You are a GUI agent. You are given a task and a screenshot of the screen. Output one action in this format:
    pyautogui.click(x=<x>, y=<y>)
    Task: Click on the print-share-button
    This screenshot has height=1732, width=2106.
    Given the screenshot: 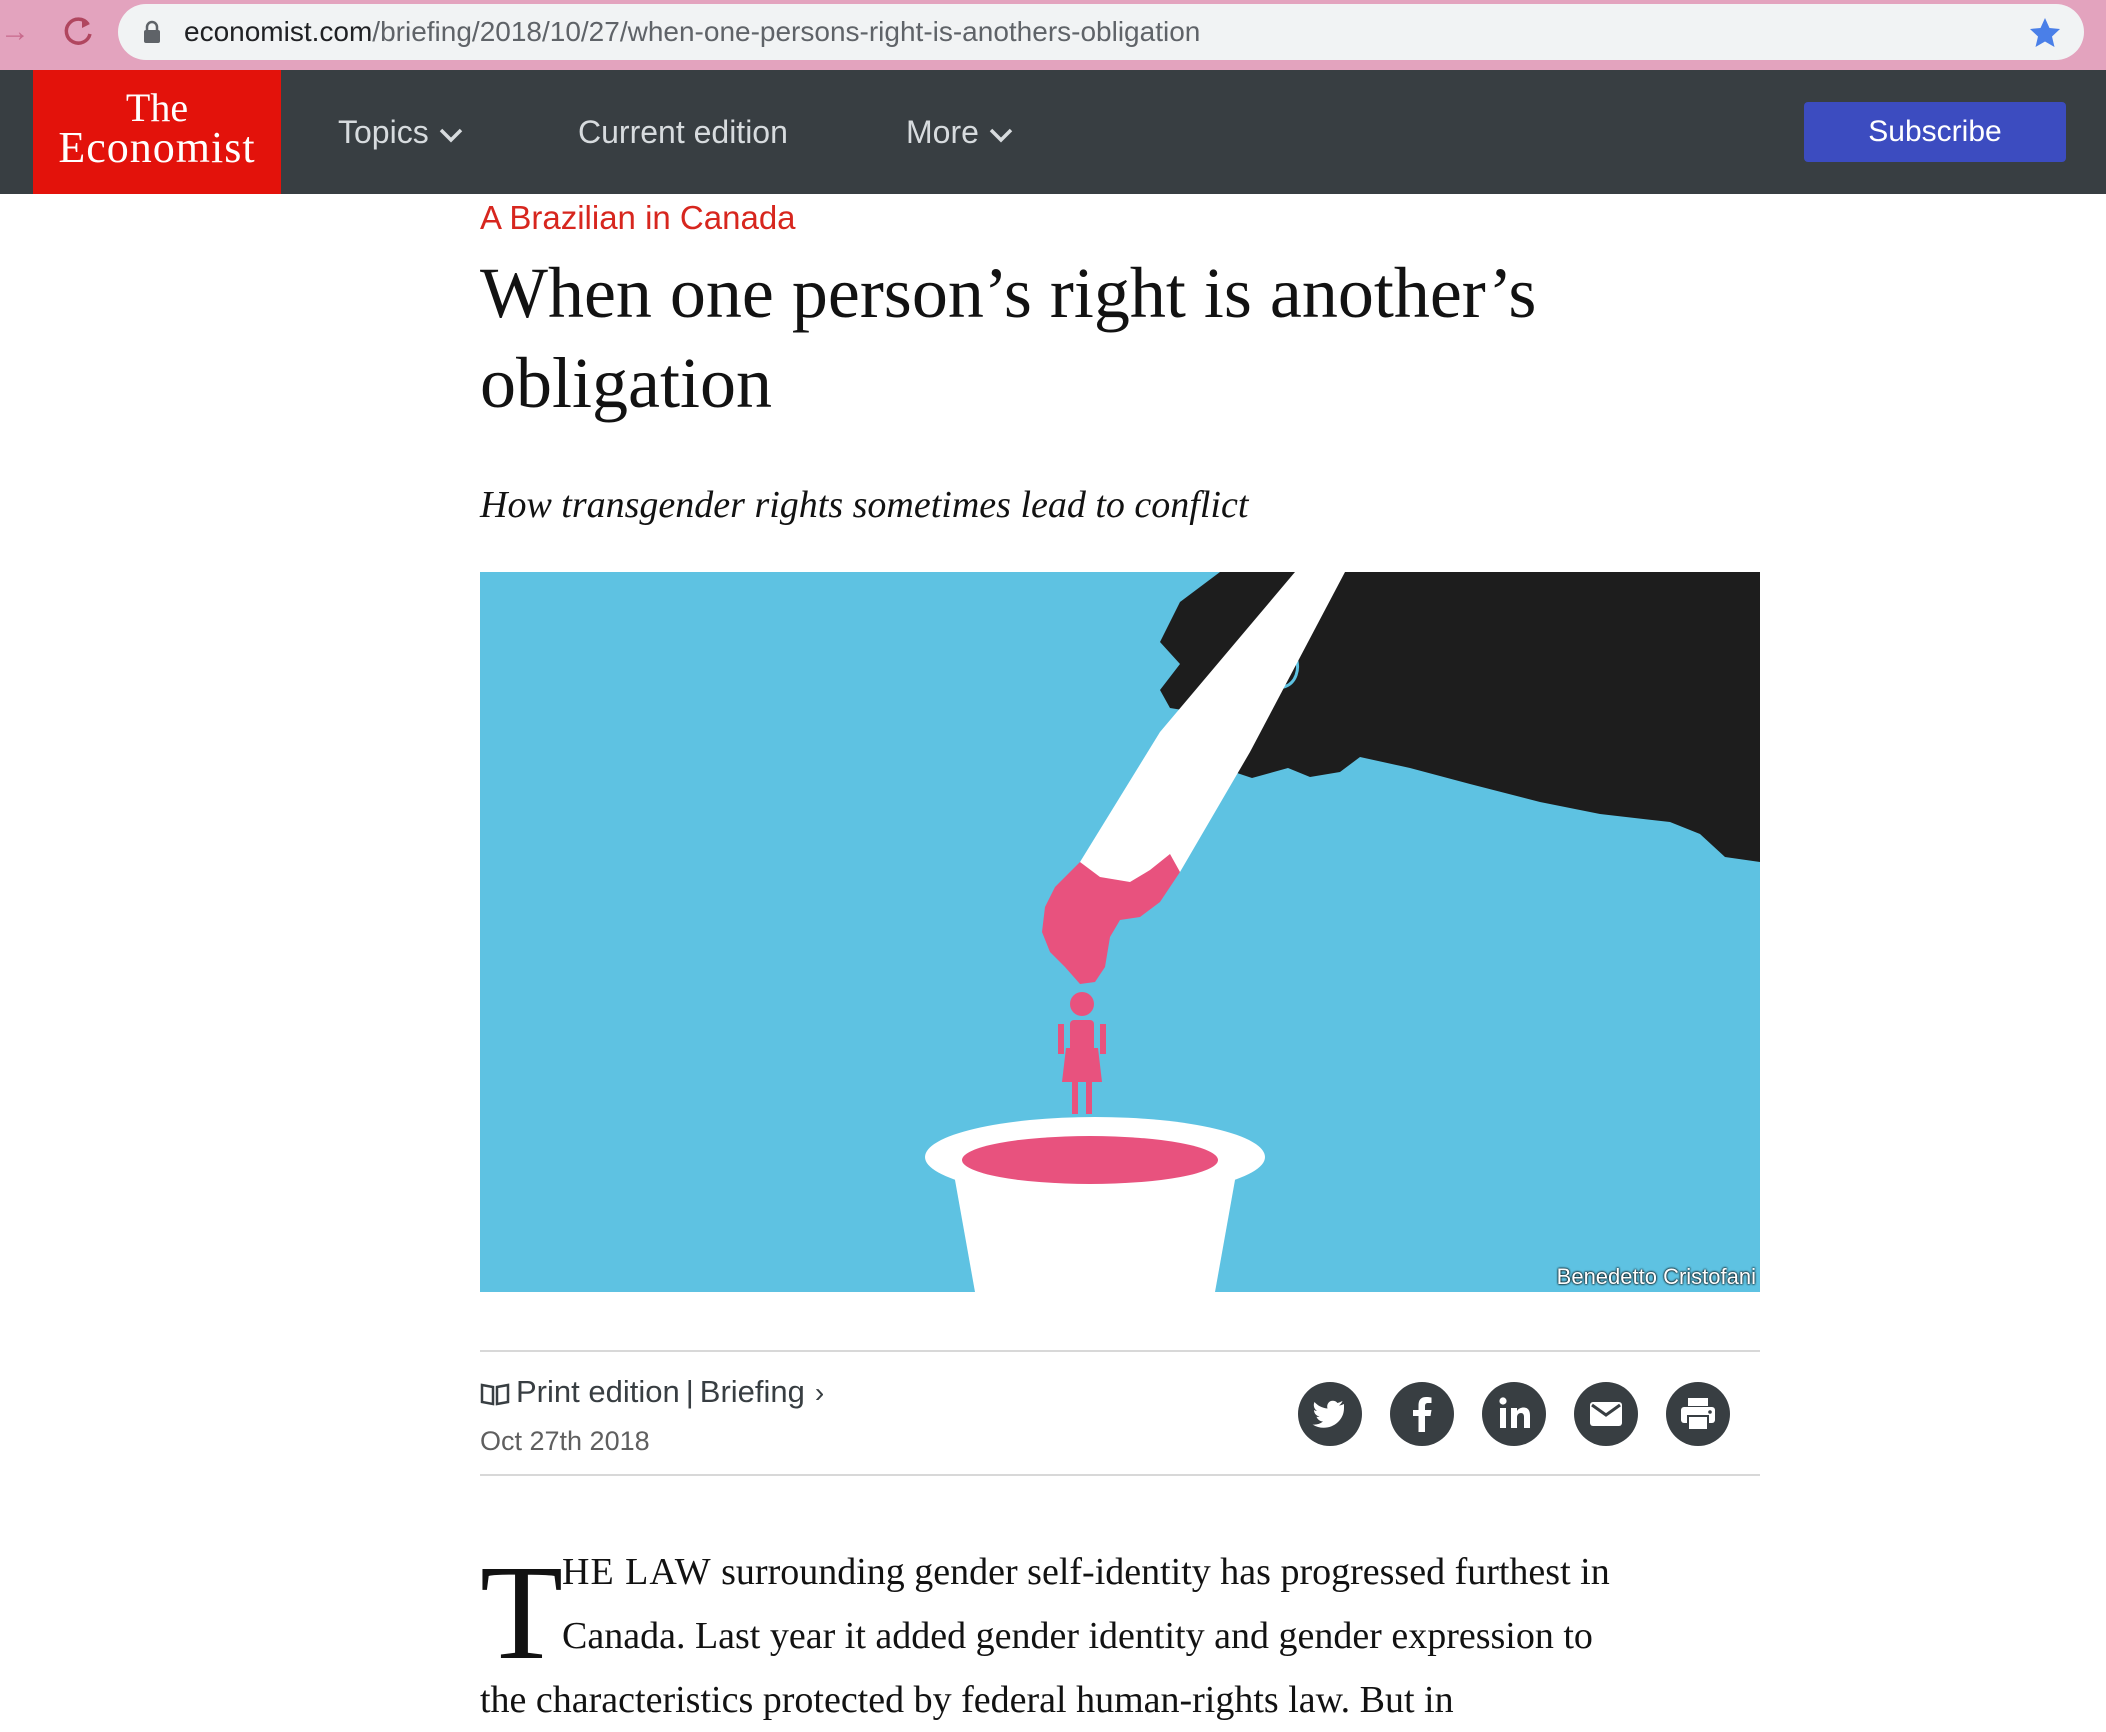 What is the action you would take?
    pyautogui.click(x=1698, y=1414)
    